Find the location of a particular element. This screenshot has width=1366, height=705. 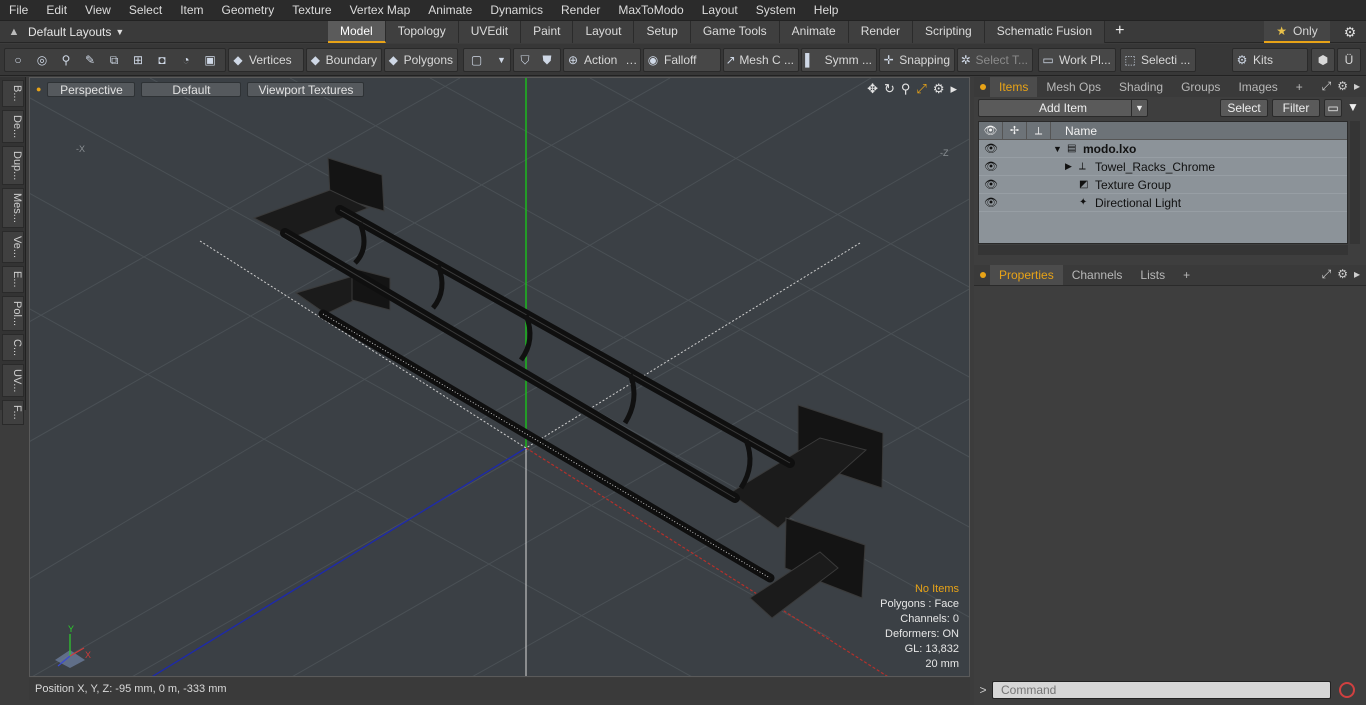

tab-schematic-fusion: Schematic Fusion is located at coordinates (1045, 32).